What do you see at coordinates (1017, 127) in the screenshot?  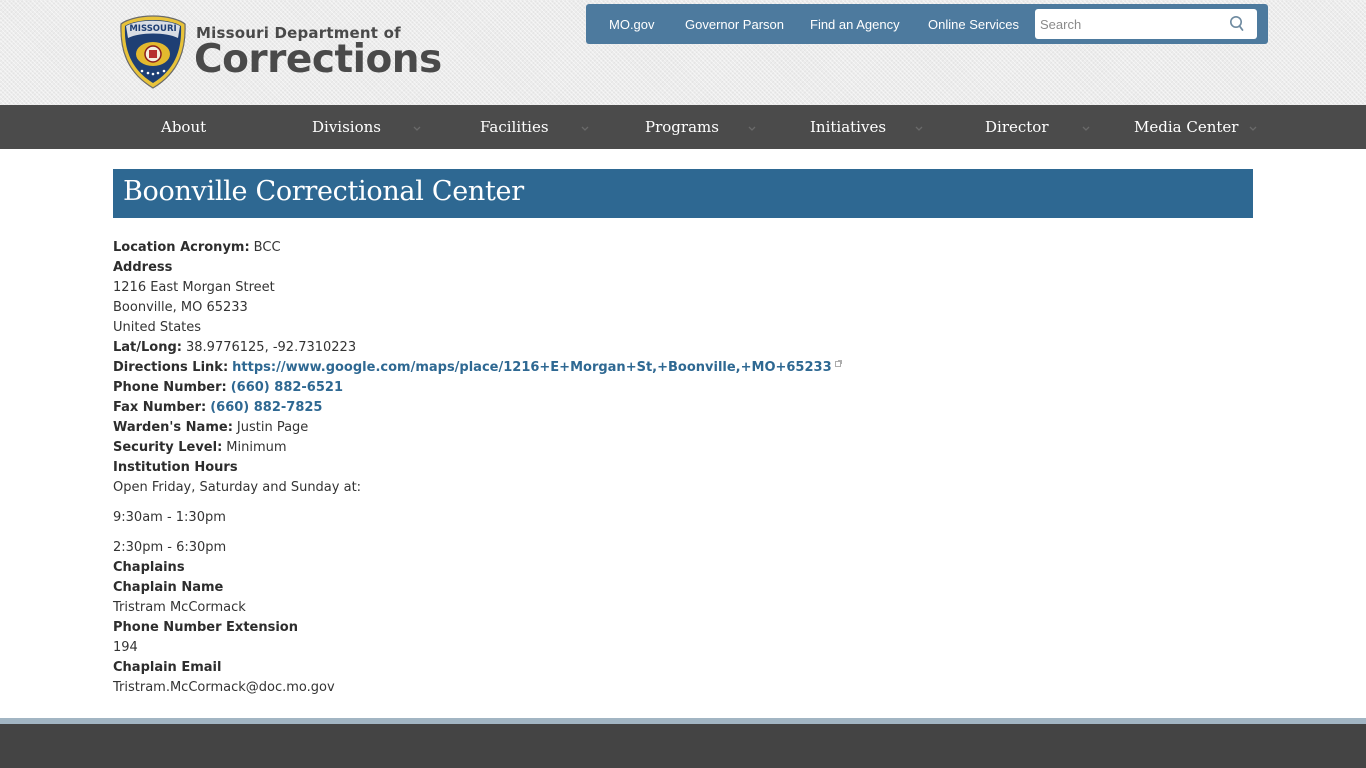 I see `nav-item-director: Director` at bounding box center [1017, 127].